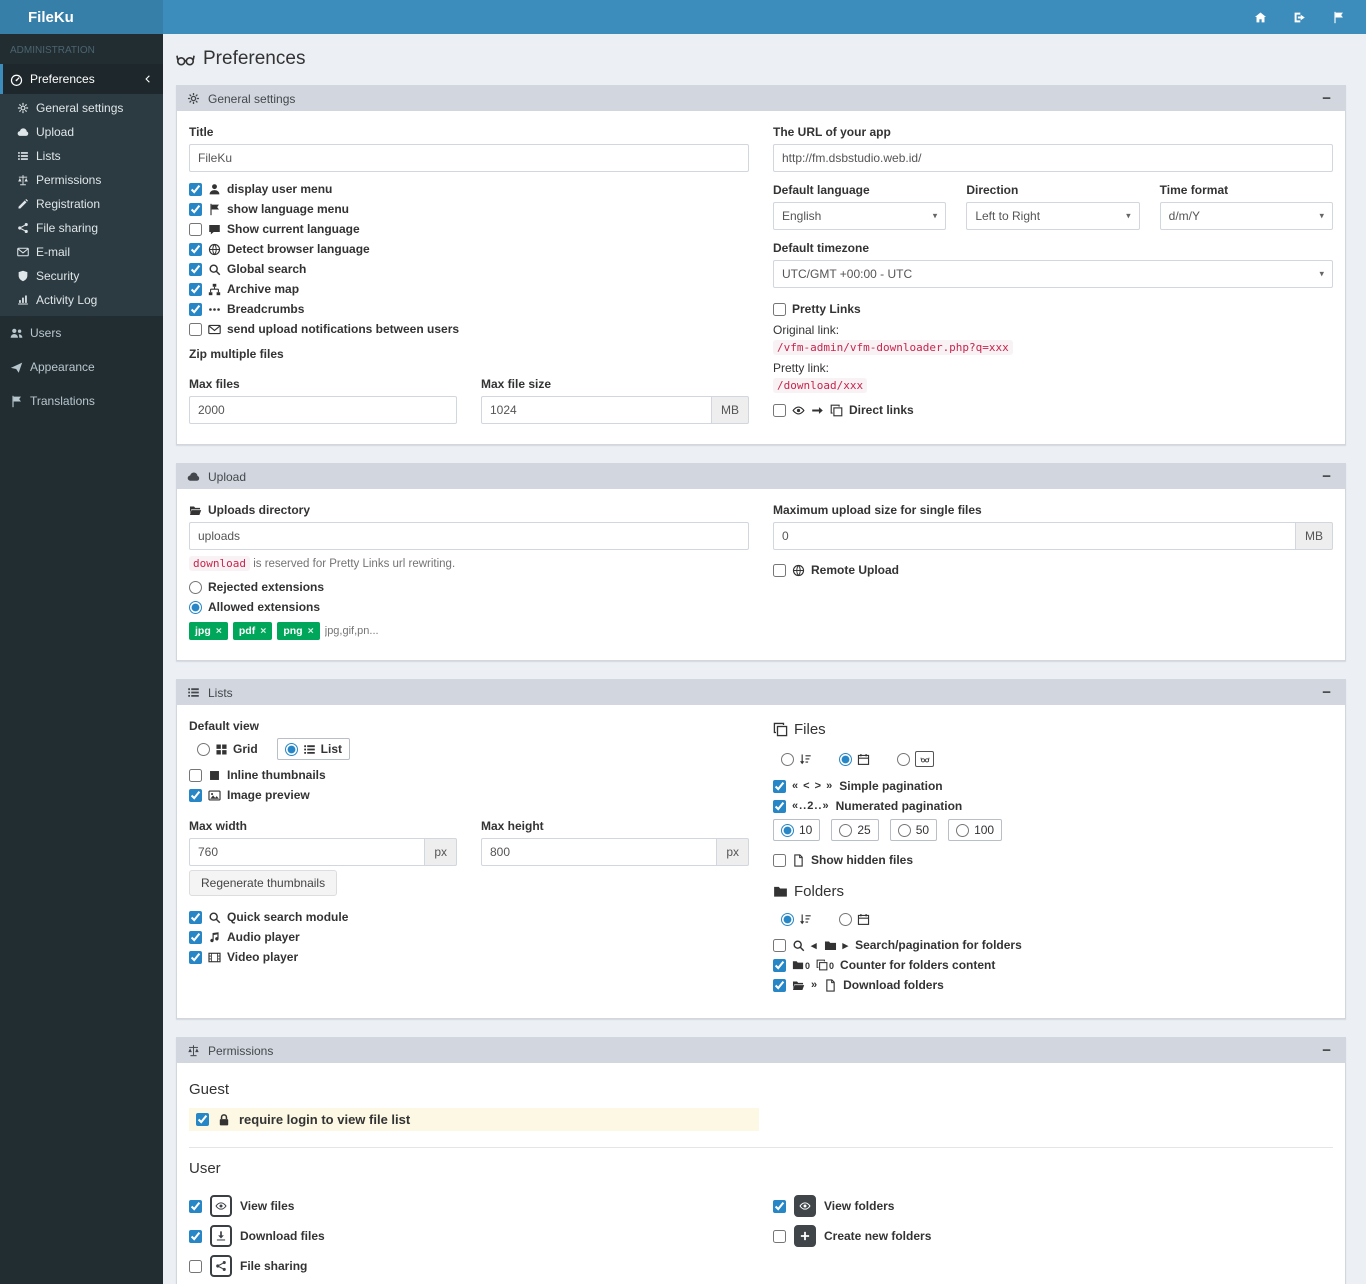  I want to click on grid-view-radio: Grid, so click(227, 749).